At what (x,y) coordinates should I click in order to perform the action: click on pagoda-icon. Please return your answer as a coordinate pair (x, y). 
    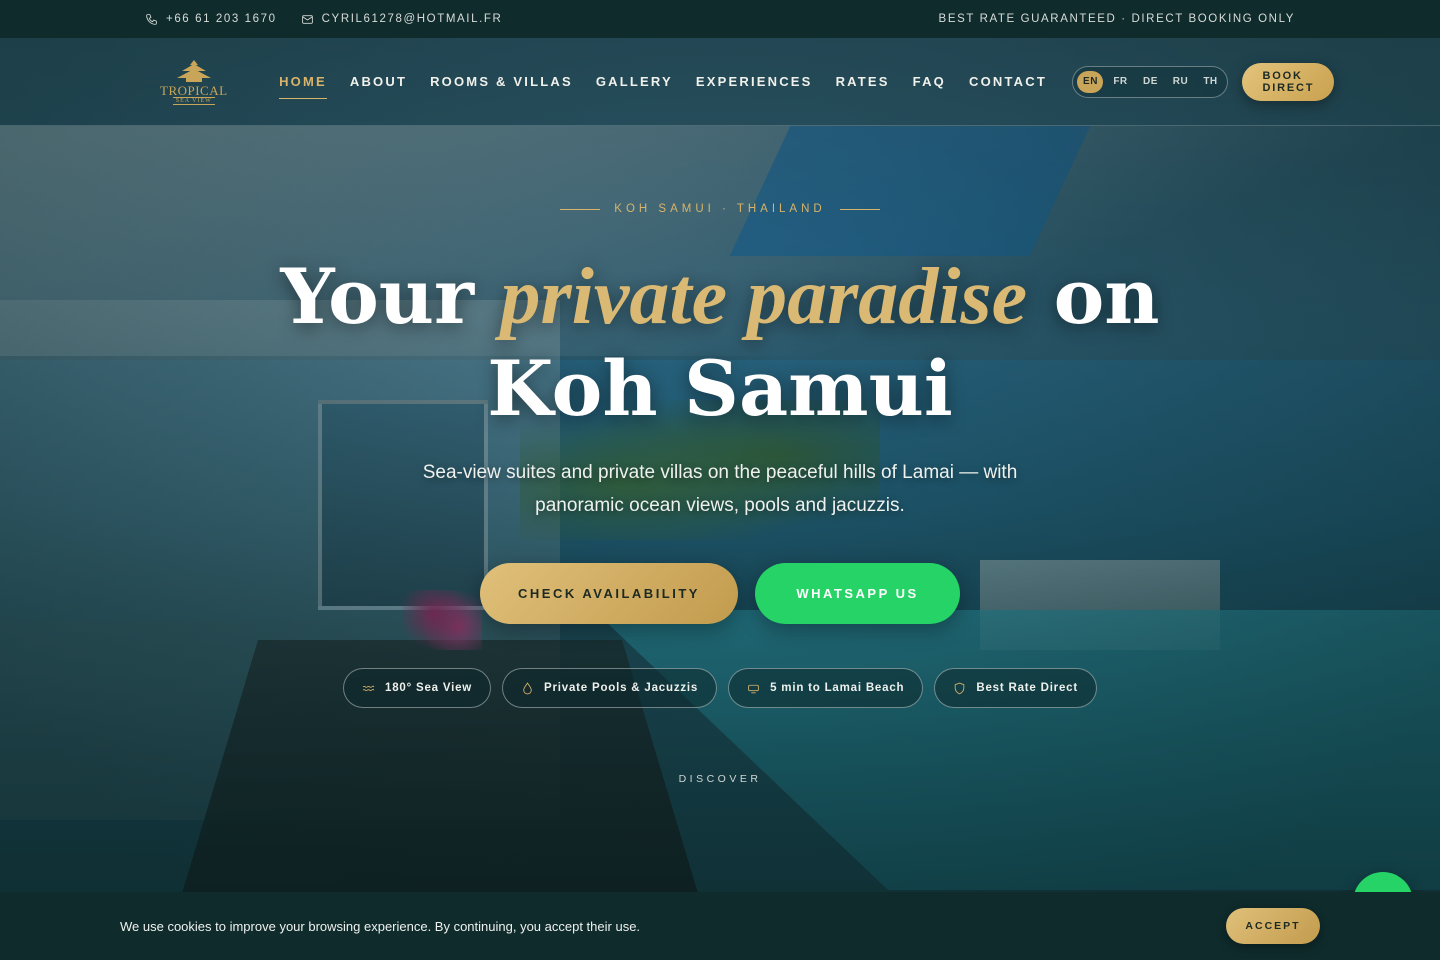
    Looking at the image, I should click on (193, 70).